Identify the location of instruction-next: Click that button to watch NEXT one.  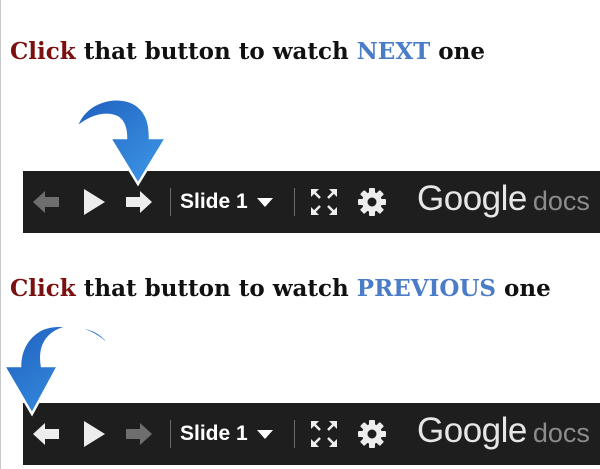
(247, 51).